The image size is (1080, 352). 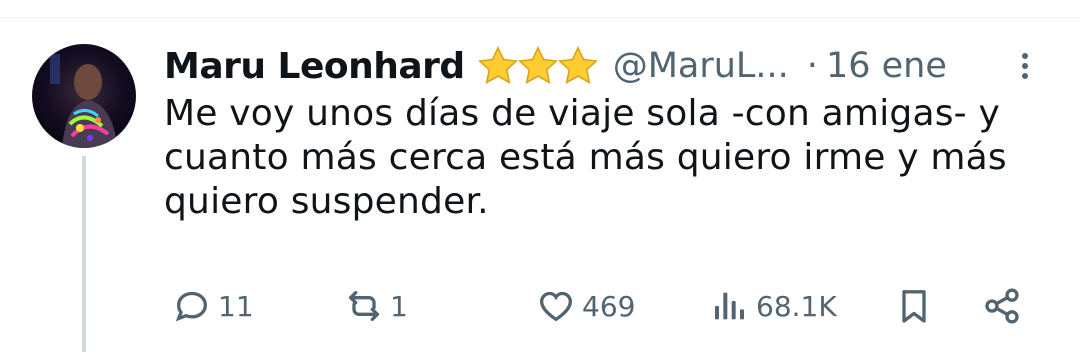 What do you see at coordinates (886, 66) in the screenshot?
I see `timestamp: 16 ene` at bounding box center [886, 66].